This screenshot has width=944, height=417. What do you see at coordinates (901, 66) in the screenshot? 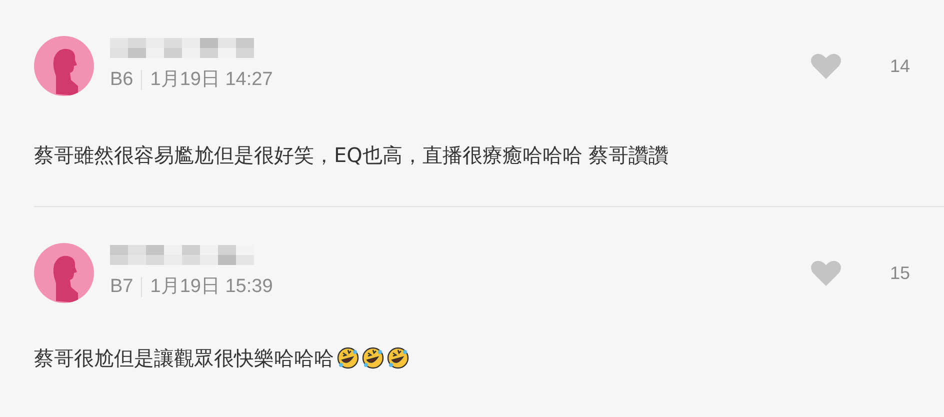
I see `like-count: 14` at bounding box center [901, 66].